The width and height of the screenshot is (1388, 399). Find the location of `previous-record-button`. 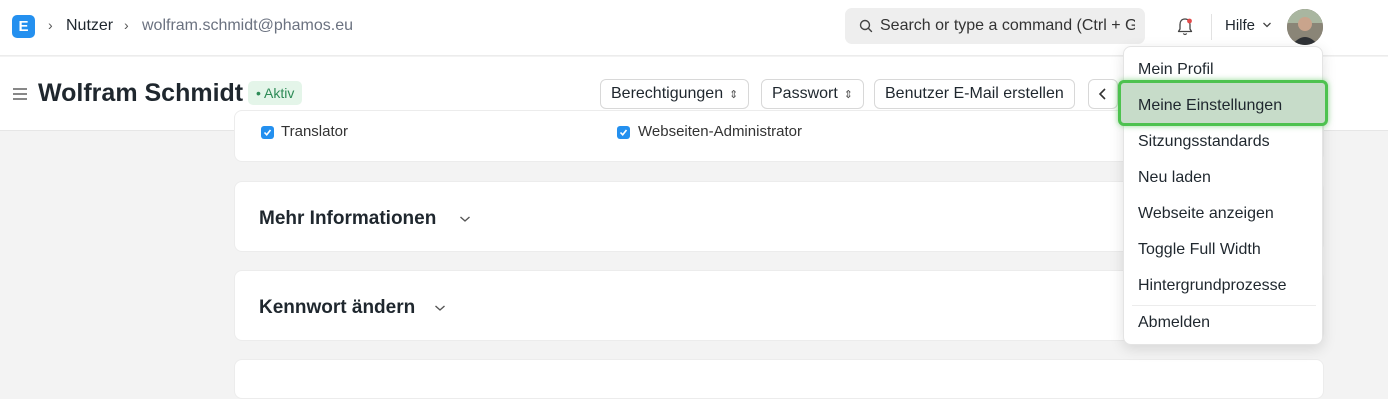

previous-record-button is located at coordinates (1103, 94).